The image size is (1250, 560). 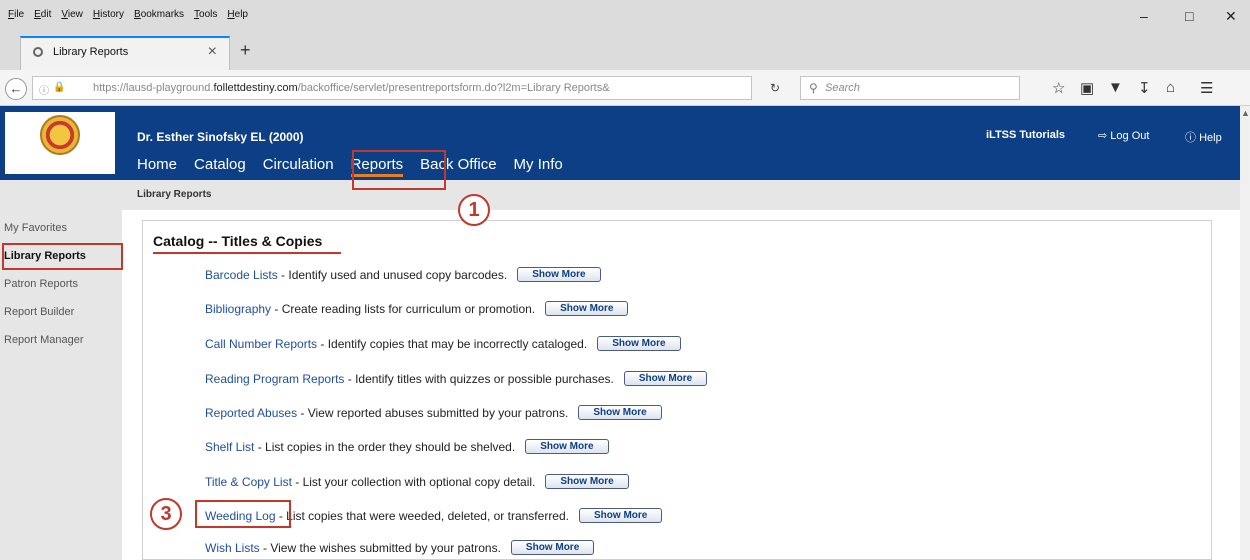 I want to click on reports-highlight-box, so click(x=399, y=170).